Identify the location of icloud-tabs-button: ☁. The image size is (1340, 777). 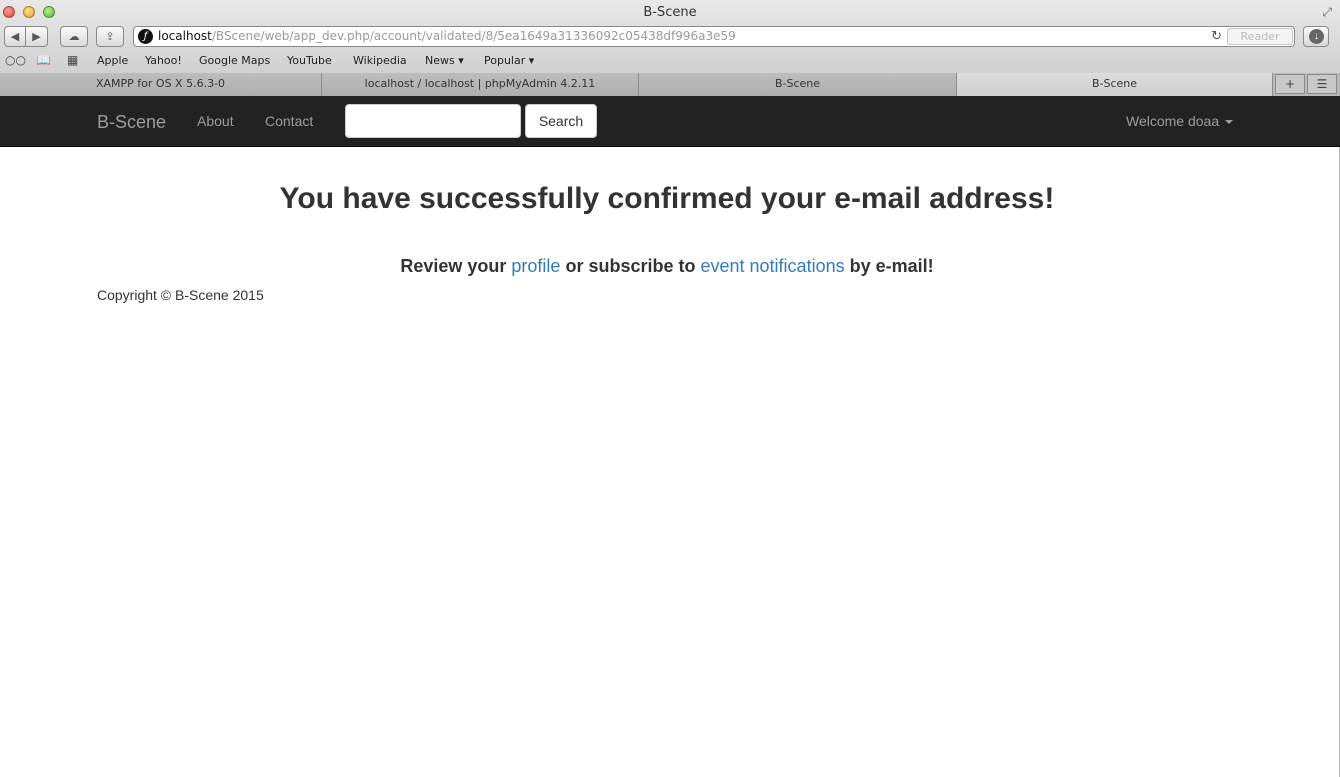
(74, 36).